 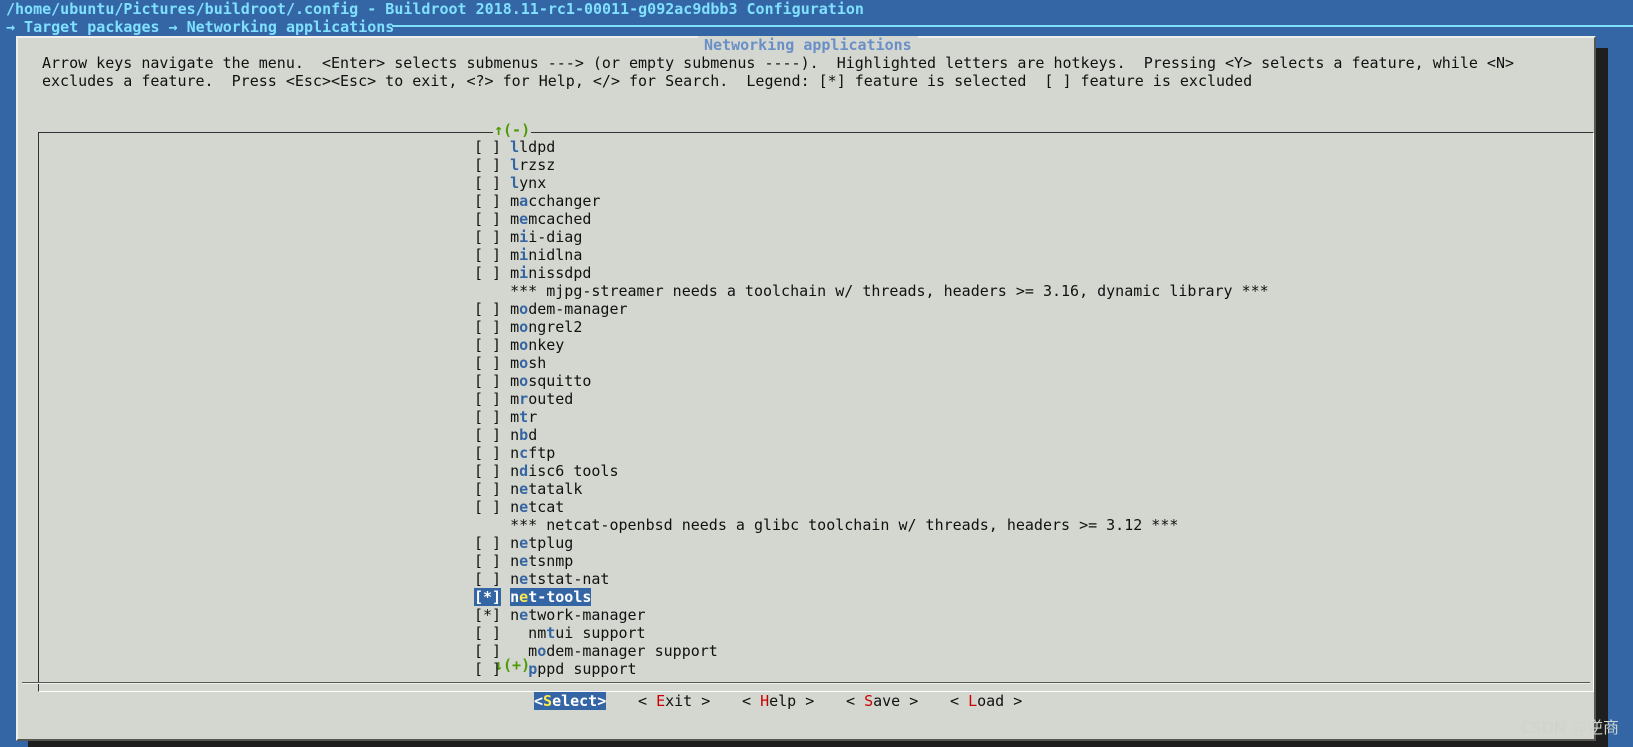 I want to click on menu-item: [ ] mosh, so click(x=871, y=363).